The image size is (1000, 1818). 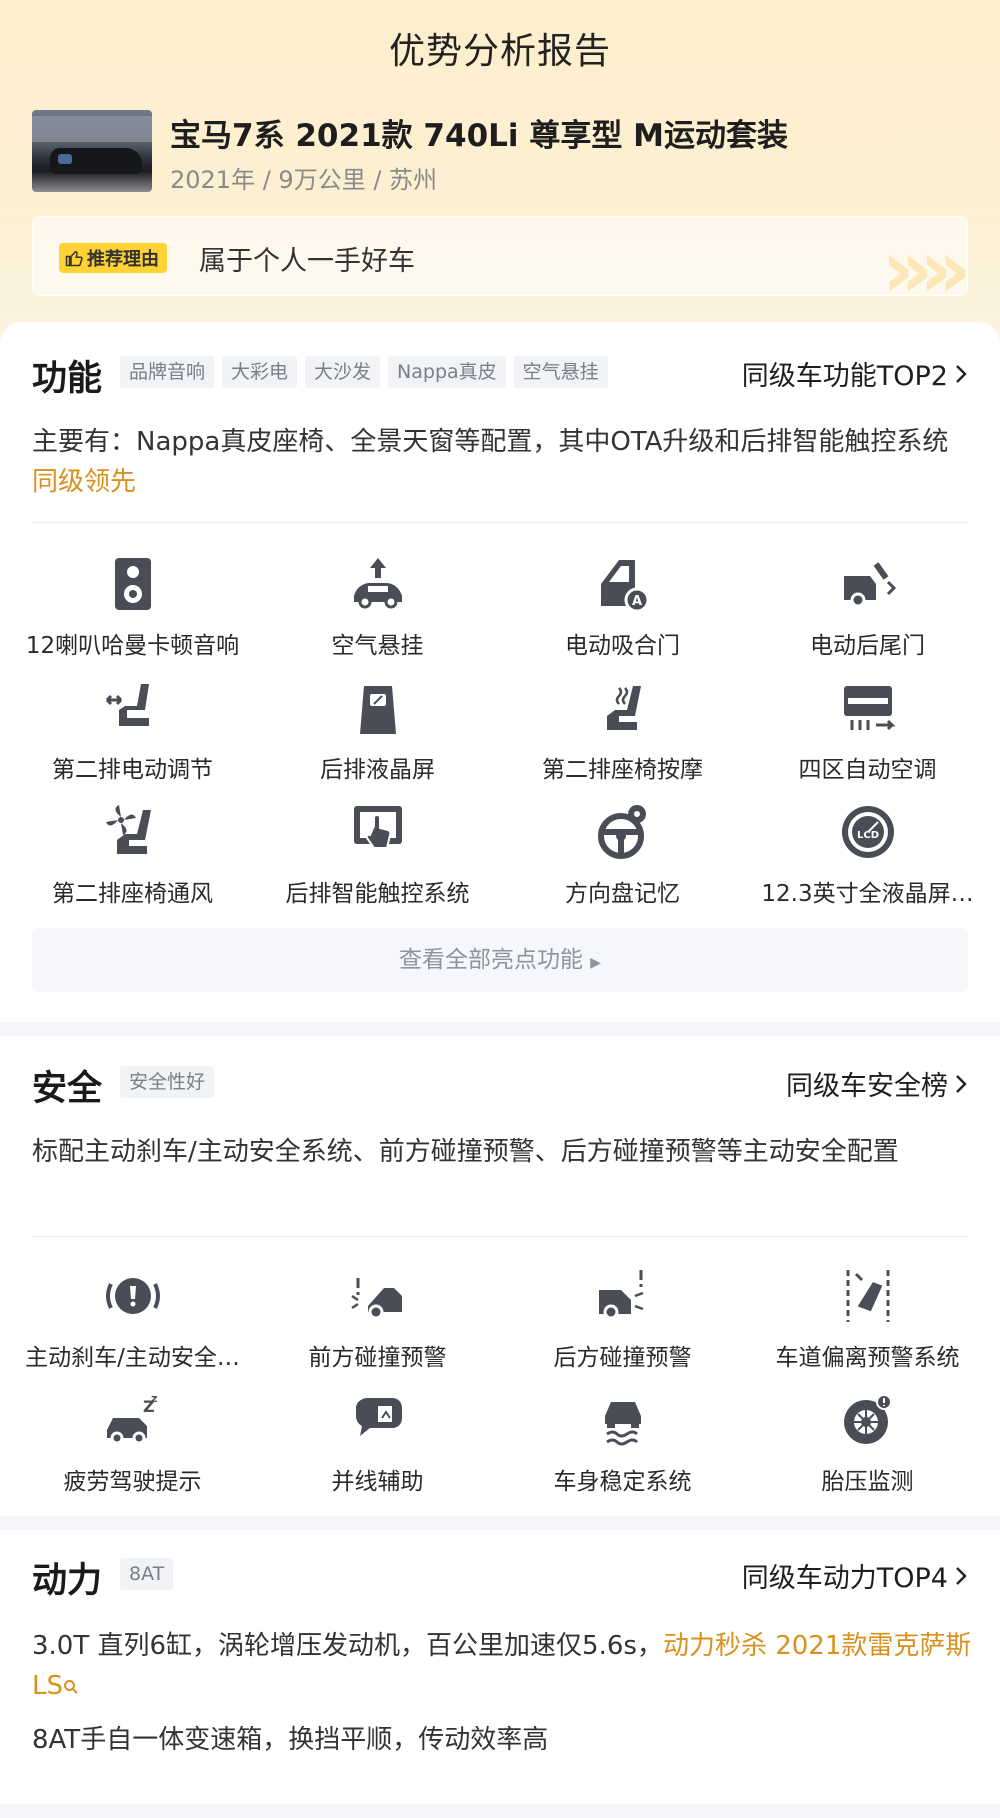 I want to click on section-divider, so click(x=500, y=1029).